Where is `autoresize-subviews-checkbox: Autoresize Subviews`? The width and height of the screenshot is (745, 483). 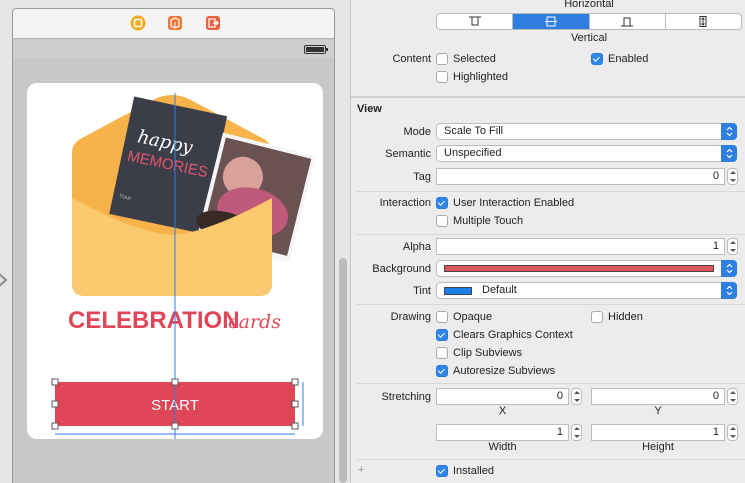 autoresize-subviews-checkbox: Autoresize Subviews is located at coordinates (495, 371).